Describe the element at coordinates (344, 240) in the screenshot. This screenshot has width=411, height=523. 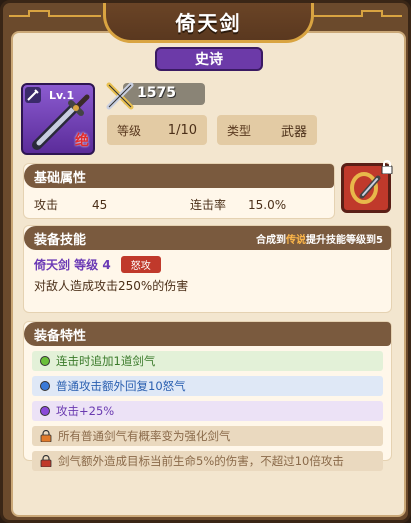
I see `hint-suffix: 提升技能等级到5` at that location.